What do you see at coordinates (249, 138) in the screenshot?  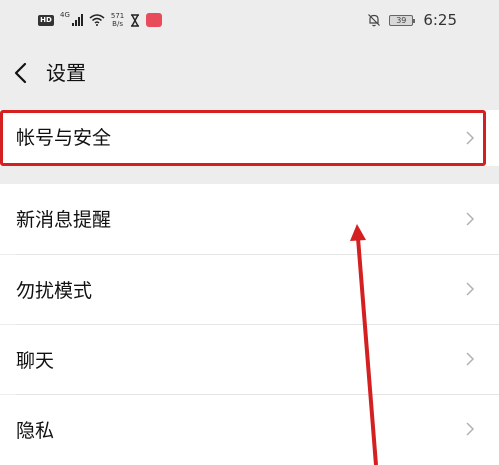 I see `settings-item-account-security: 帐号与安全` at bounding box center [249, 138].